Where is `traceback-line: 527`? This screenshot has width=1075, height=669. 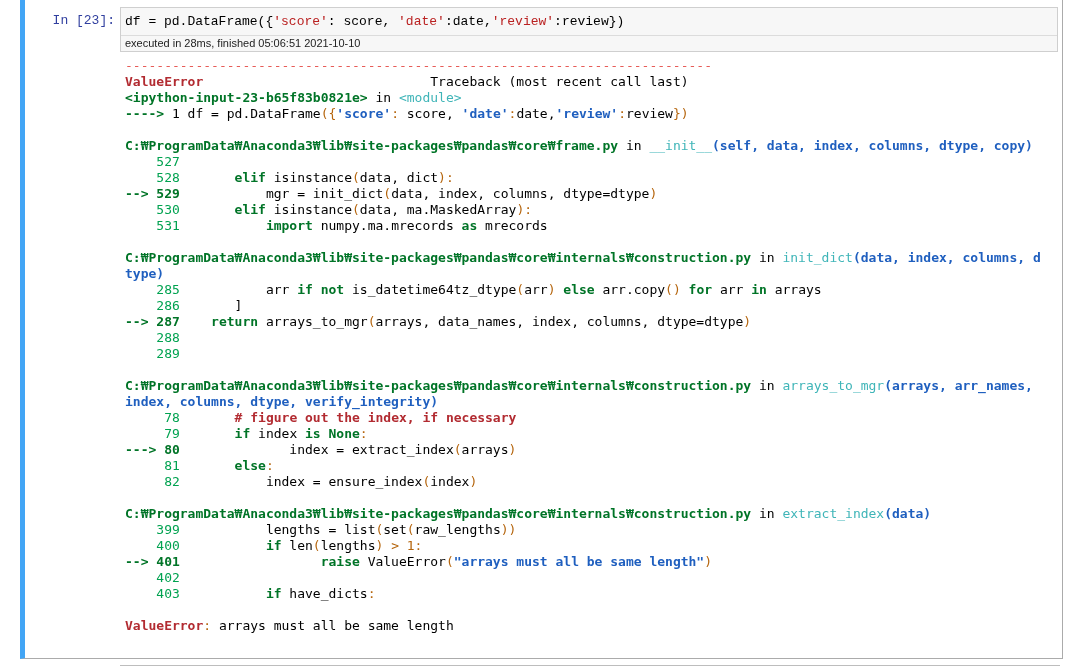 traceback-line: 527 is located at coordinates (168, 162).